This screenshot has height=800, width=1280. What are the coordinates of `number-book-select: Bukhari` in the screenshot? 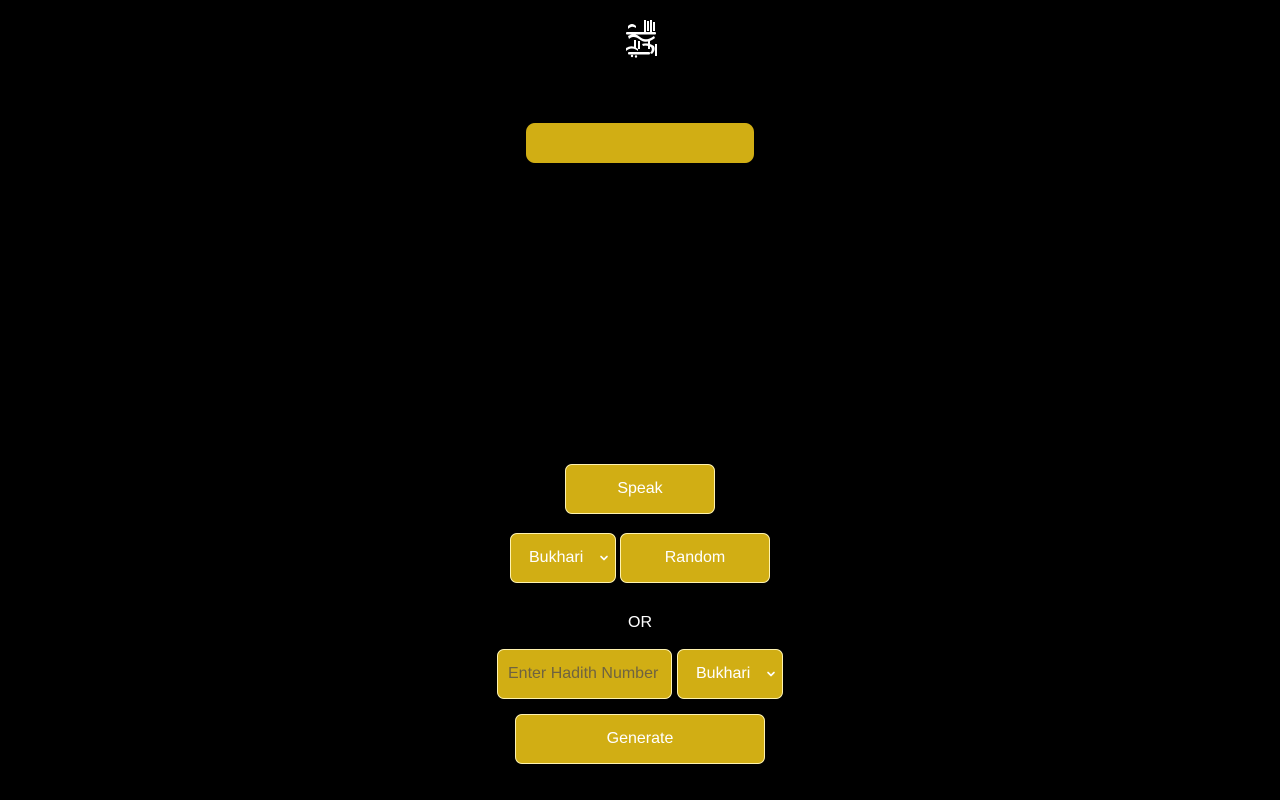 It's located at (730, 674).